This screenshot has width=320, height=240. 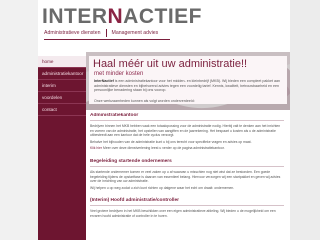 What do you see at coordinates (62, 98) in the screenshot?
I see `nav-item-voordelen: voordelen` at bounding box center [62, 98].